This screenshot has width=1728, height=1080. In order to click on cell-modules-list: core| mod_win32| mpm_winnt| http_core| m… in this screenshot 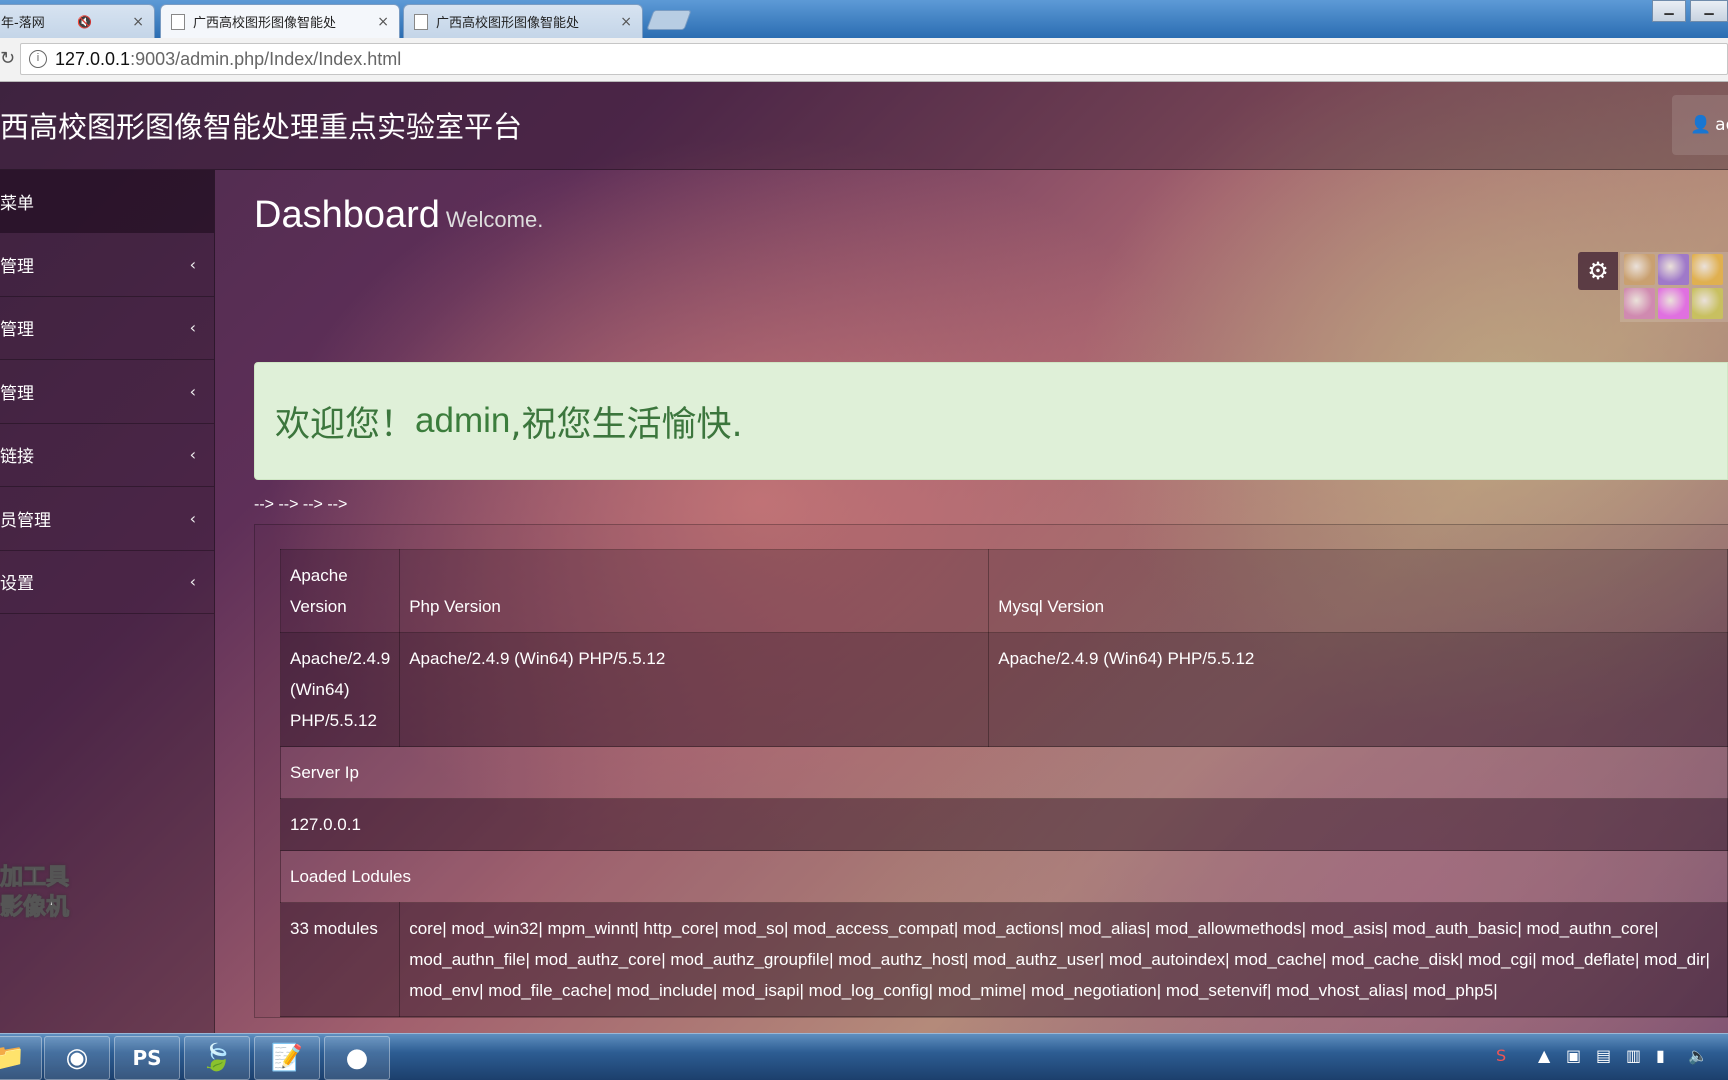, I will do `click(1063, 959)`.